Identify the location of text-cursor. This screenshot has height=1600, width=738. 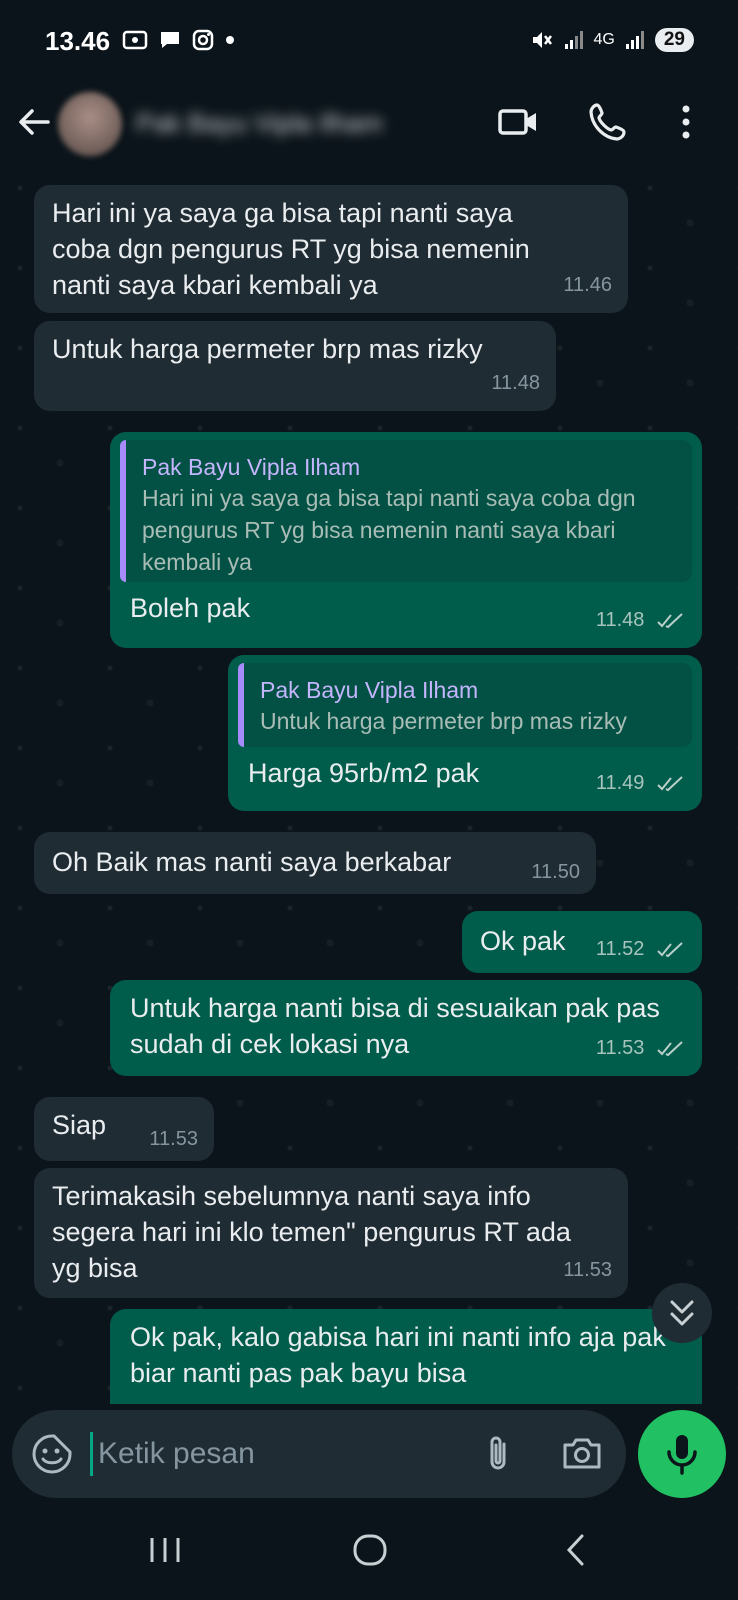
(91, 1454).